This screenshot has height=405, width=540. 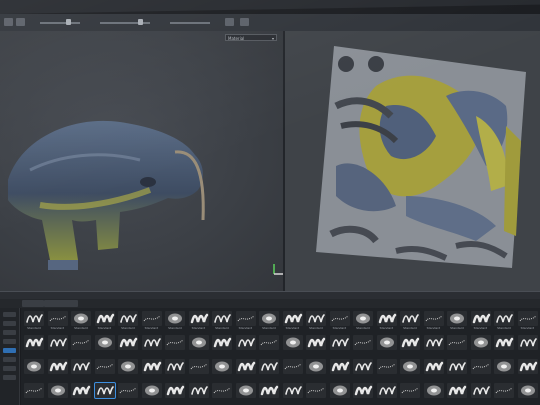 What do you see at coordinates (20, 22) in the screenshot?
I see `brush-preset-icon` at bounding box center [20, 22].